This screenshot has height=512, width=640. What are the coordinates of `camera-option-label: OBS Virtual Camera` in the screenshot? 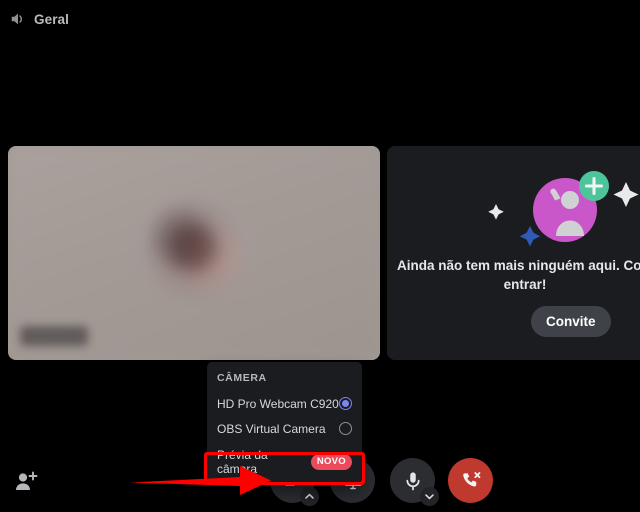 It's located at (271, 428).